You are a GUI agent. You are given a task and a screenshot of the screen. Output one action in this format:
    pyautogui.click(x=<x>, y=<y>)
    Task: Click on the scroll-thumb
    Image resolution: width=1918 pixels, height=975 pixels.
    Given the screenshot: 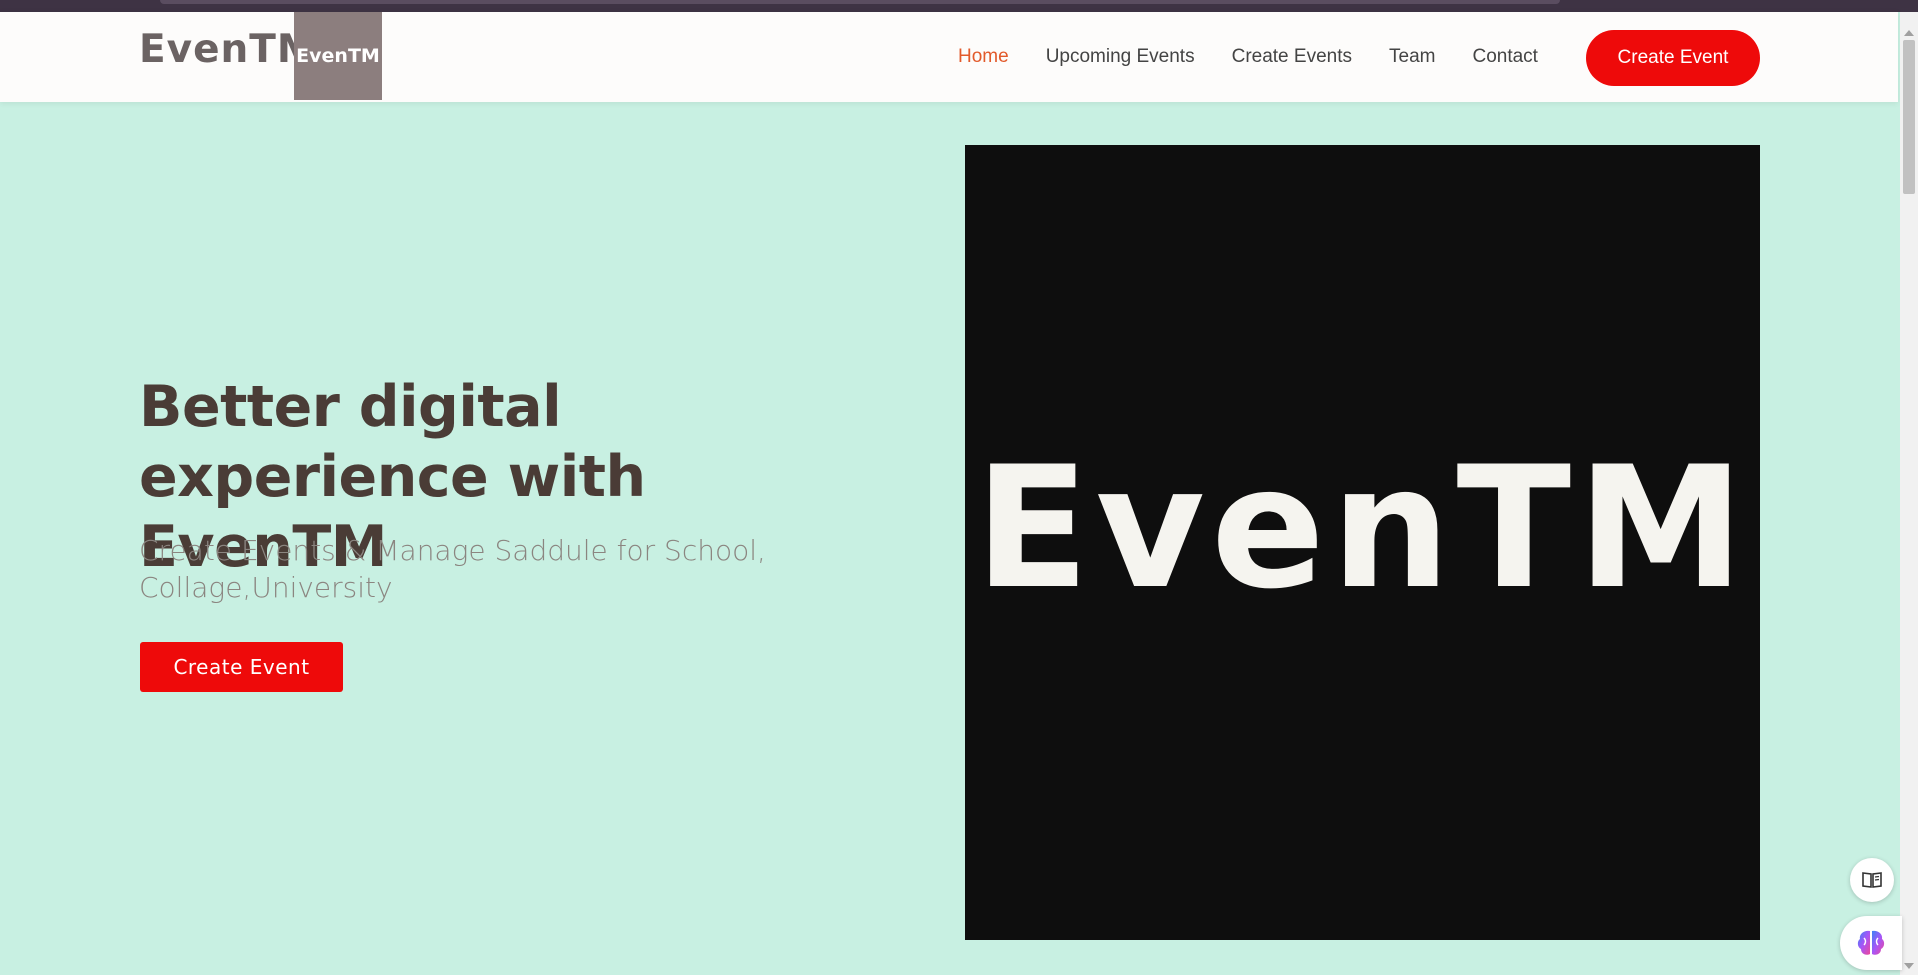 What is the action you would take?
    pyautogui.click(x=1909, y=117)
    